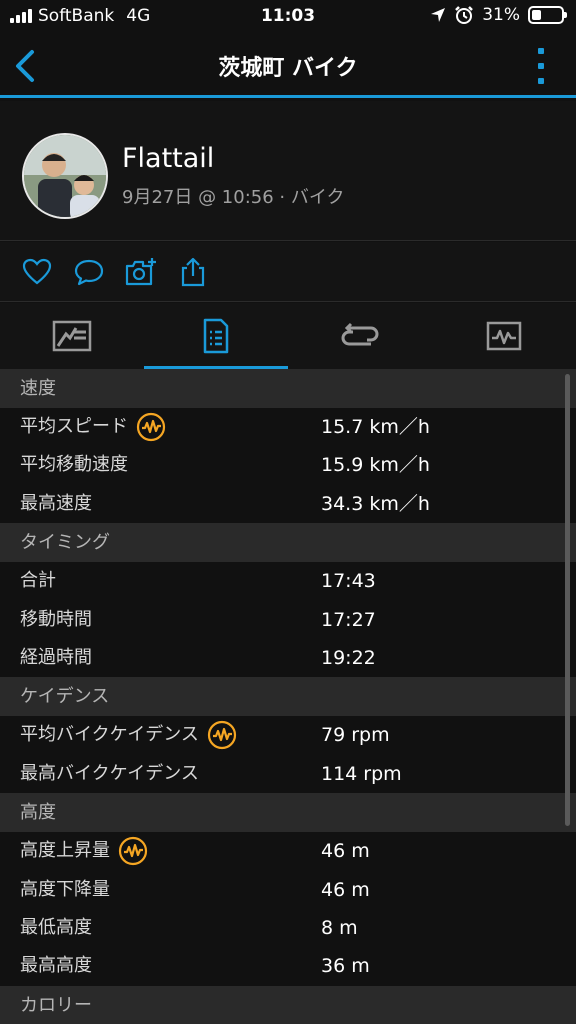 This screenshot has height=1024, width=576. What do you see at coordinates (288, 171) in the screenshot?
I see `activity-header: Flattail 9月27日 @ 10:56 · バイク` at bounding box center [288, 171].